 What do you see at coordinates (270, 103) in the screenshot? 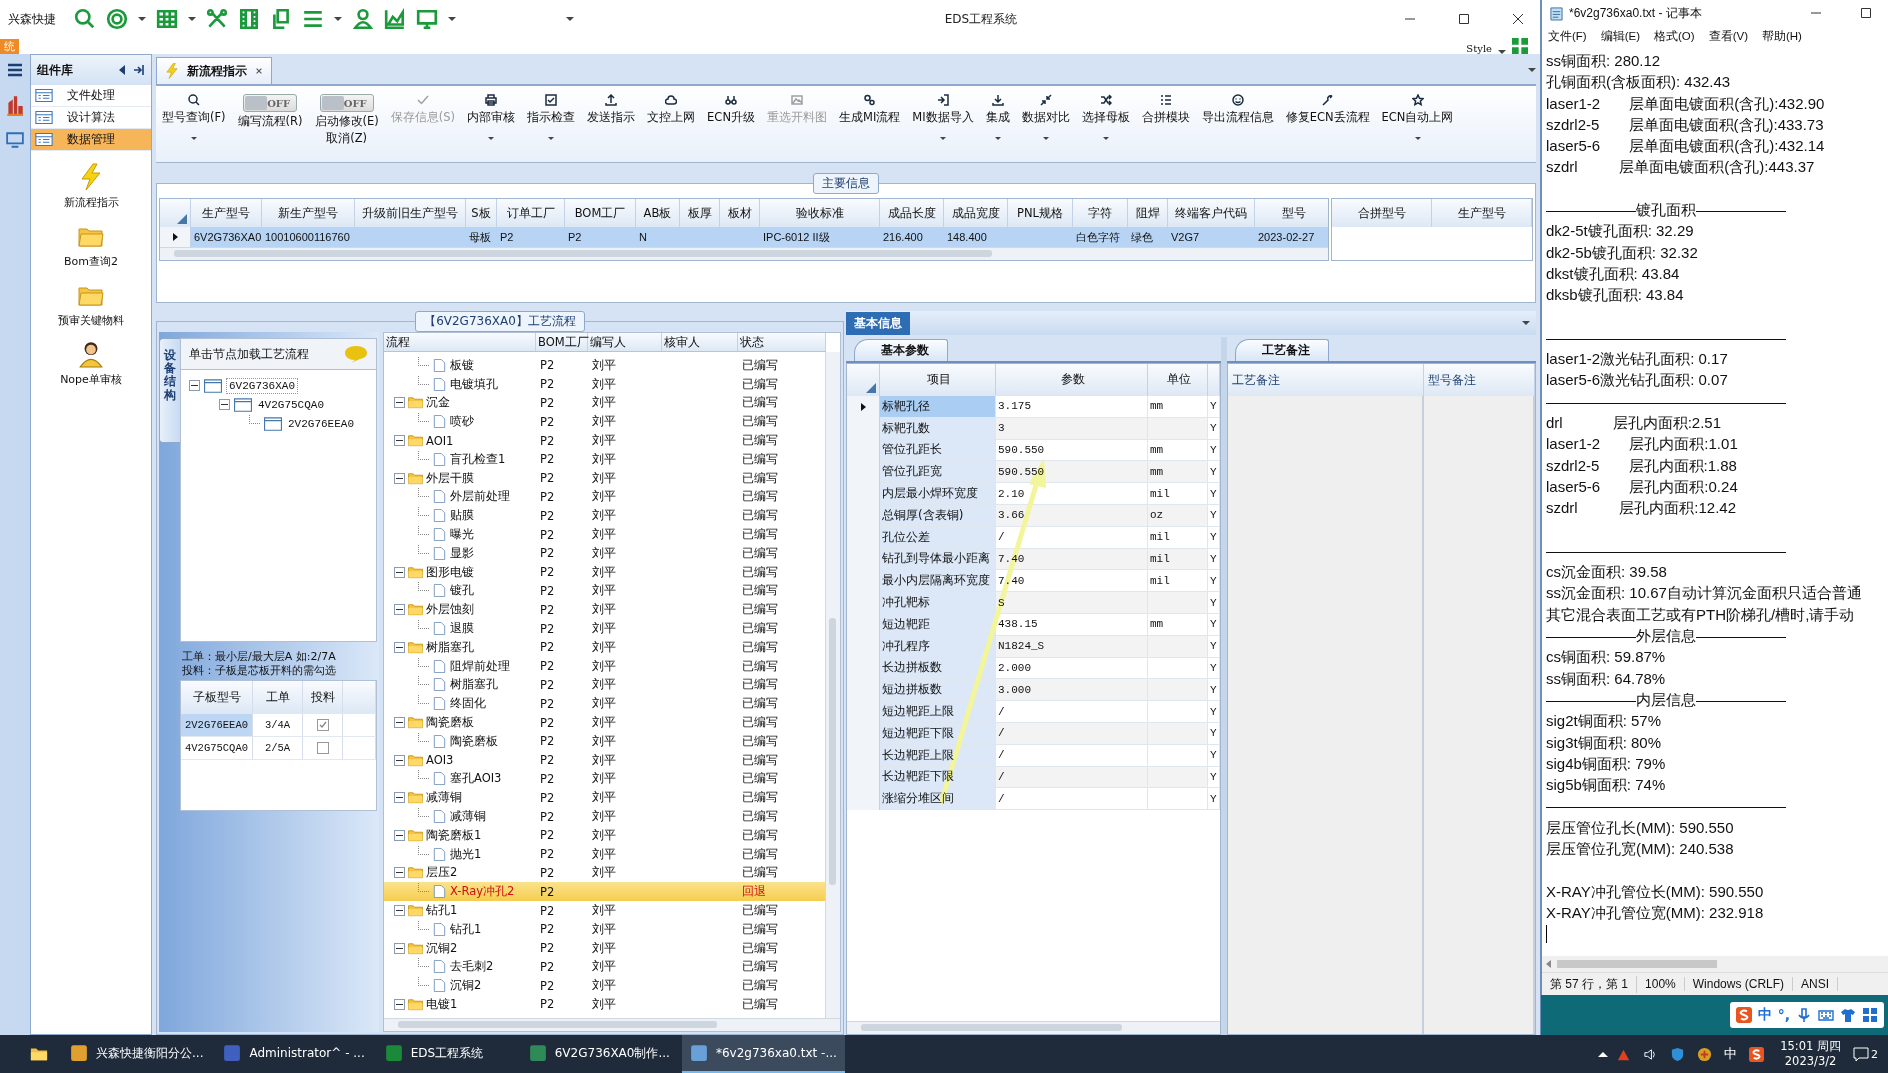
I see `toggle-switch: OFF` at bounding box center [270, 103].